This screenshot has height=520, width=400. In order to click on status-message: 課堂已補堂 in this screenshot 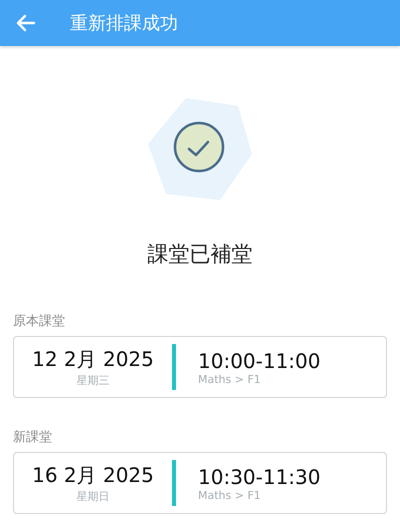, I will do `click(200, 254)`.